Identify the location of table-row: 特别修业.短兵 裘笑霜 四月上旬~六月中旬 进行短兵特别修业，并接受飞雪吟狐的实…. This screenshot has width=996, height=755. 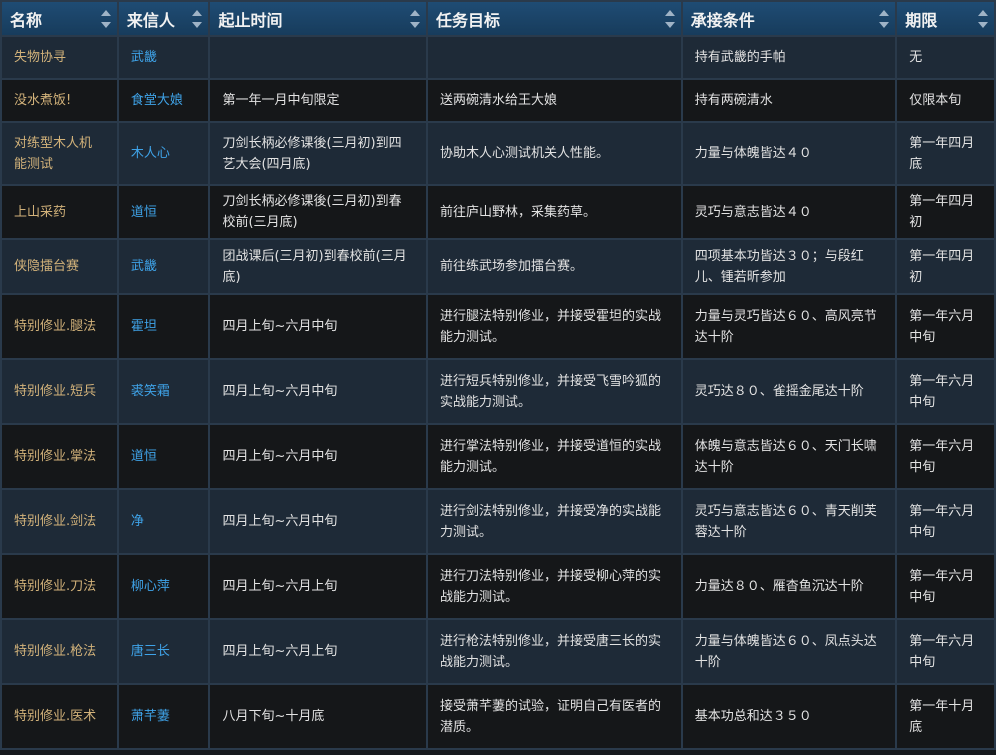
(498, 391).